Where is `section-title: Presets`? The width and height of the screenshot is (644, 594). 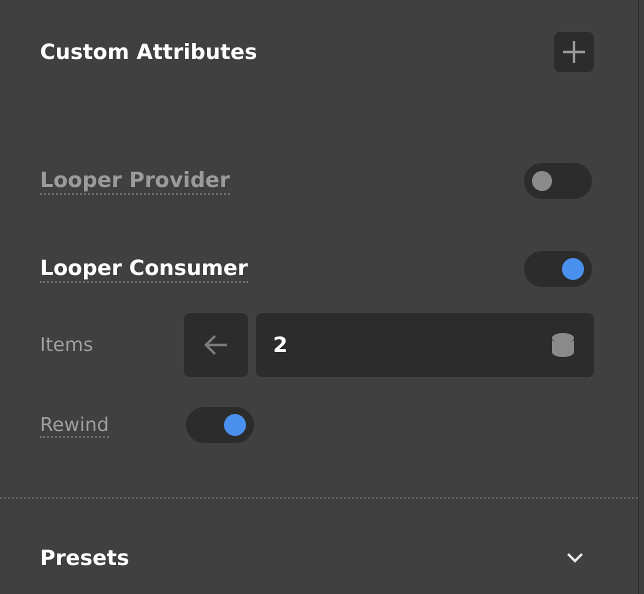 section-title: Presets is located at coordinates (85, 558).